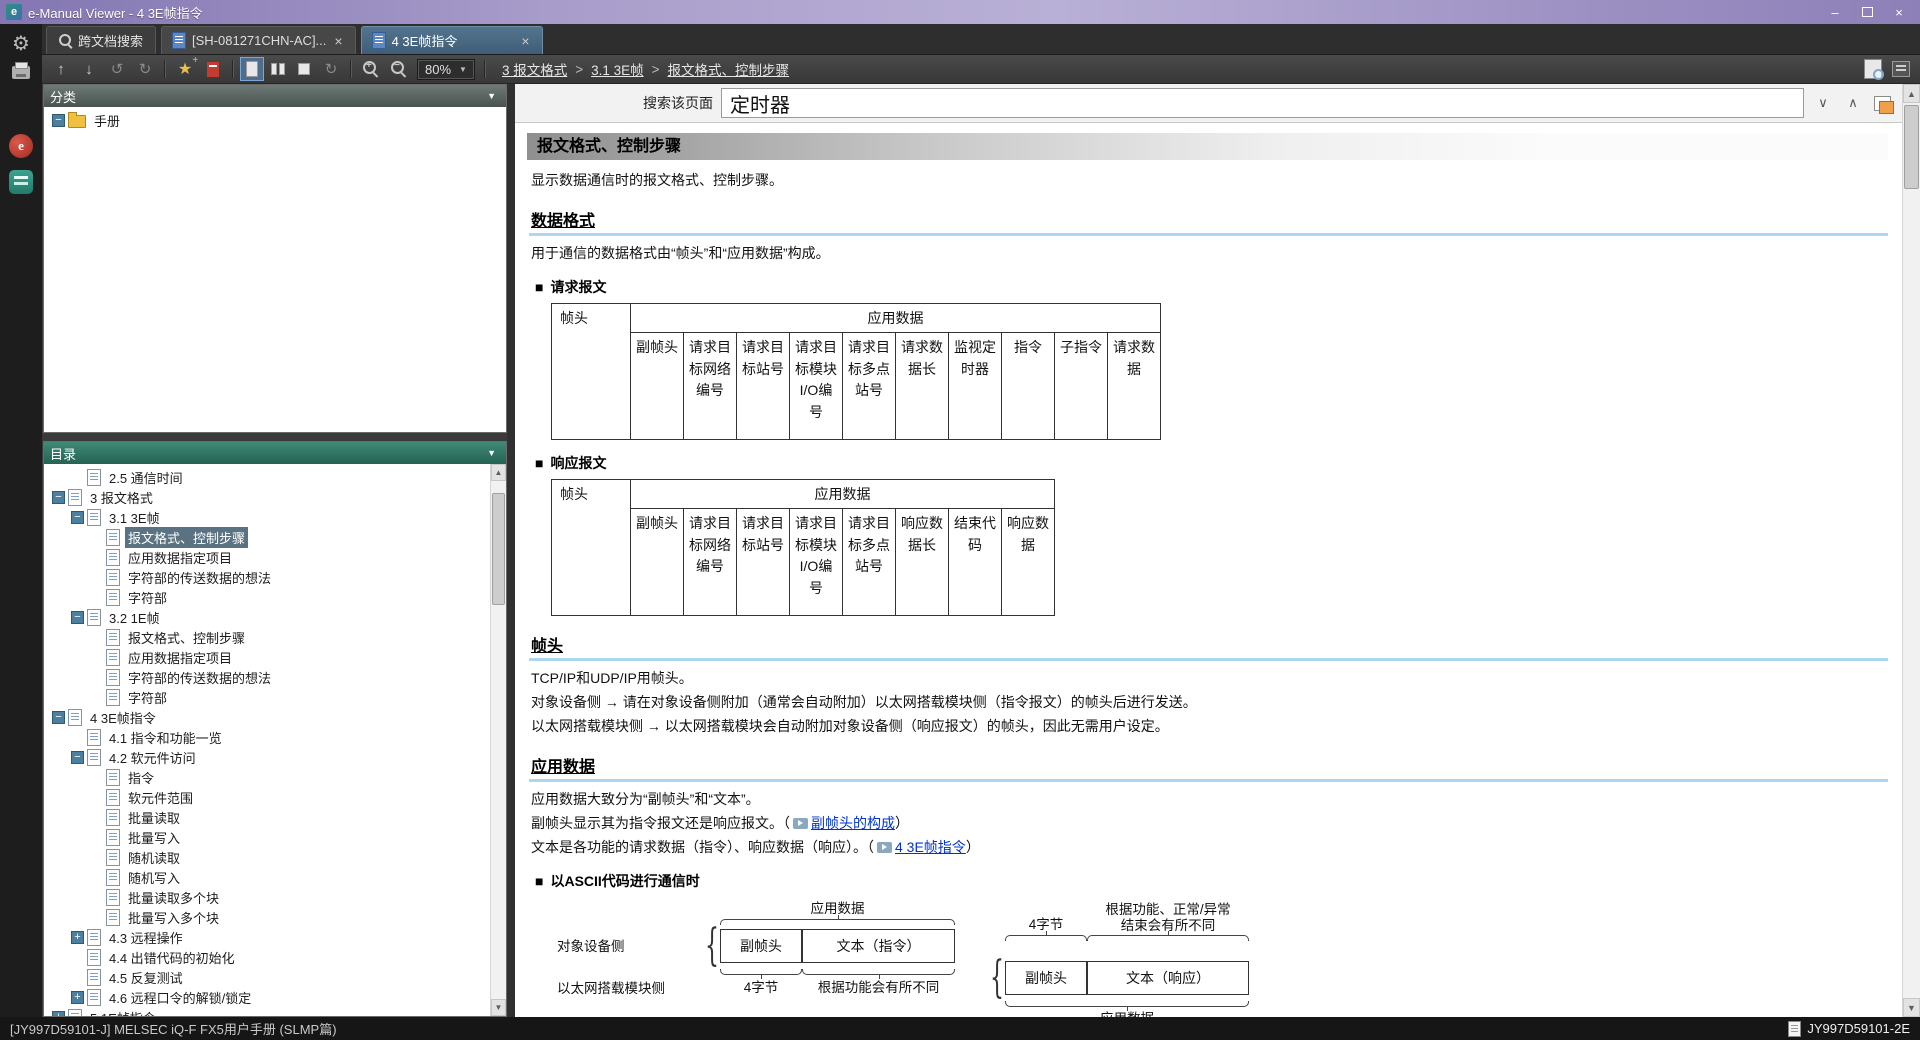  Describe the element at coordinates (145, 69) in the screenshot. I see `history-forward-button: ↻` at that location.